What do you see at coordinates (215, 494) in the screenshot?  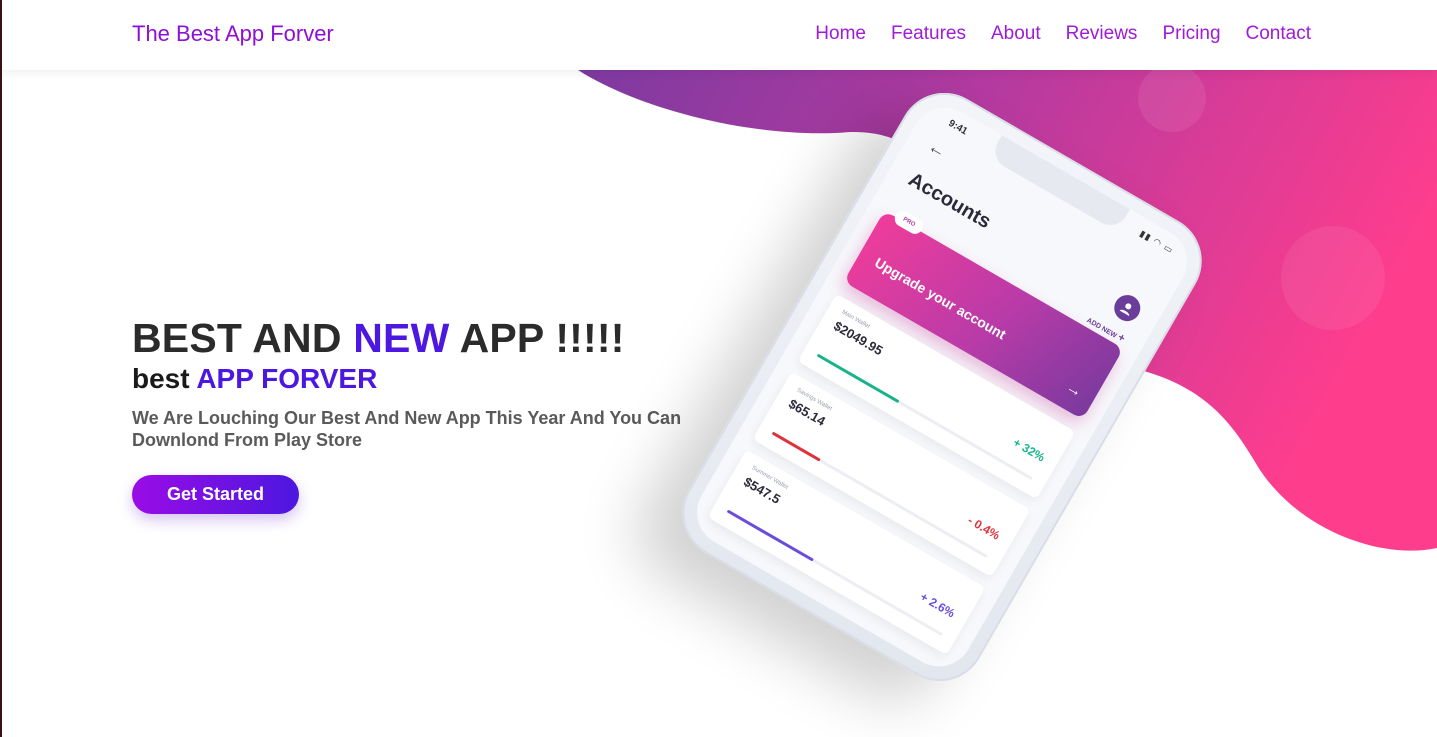 I see `get-started-button: Get Started` at bounding box center [215, 494].